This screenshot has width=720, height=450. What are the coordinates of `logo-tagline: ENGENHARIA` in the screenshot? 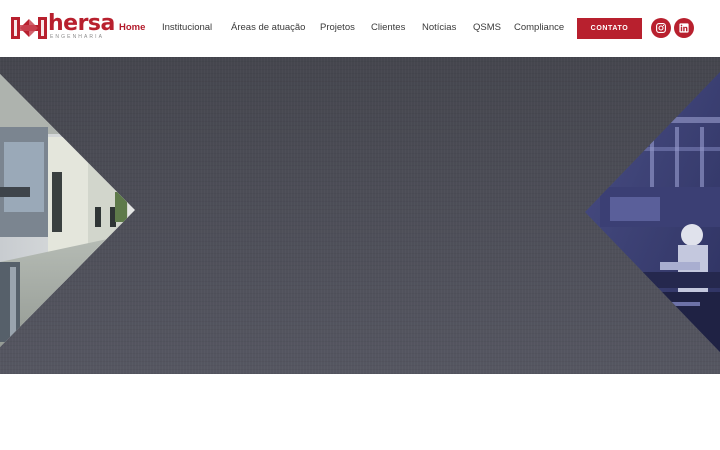 It's located at (77, 37).